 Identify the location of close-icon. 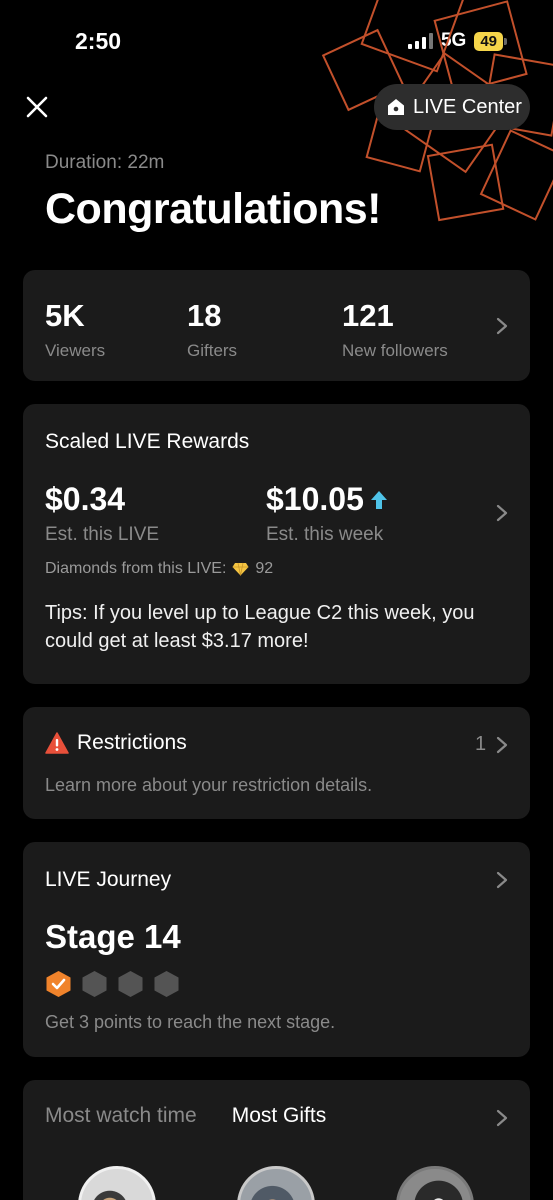
(37, 107).